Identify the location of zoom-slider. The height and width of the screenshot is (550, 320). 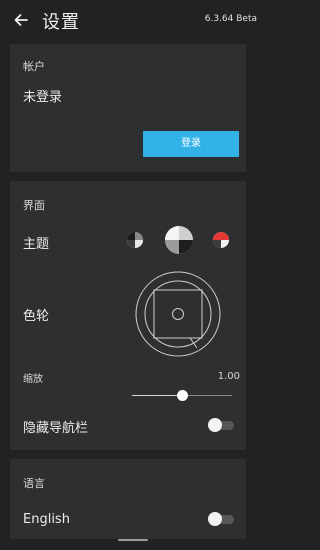
(182, 395).